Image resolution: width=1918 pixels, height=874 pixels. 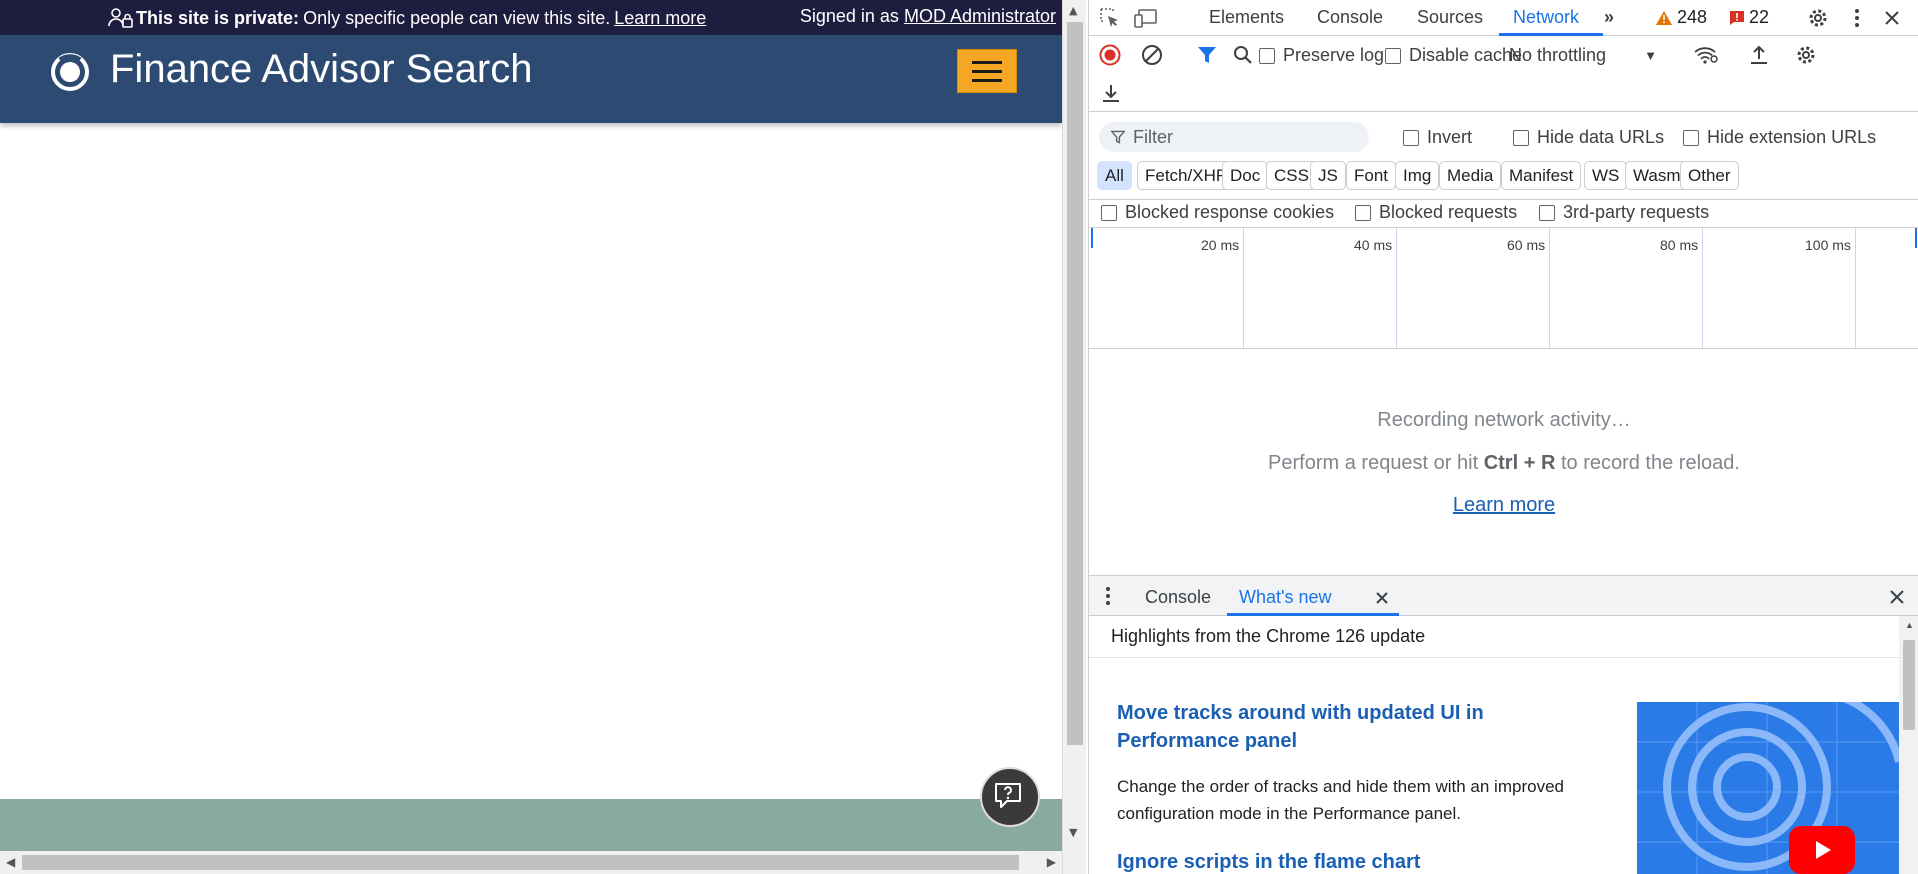 I want to click on errors-counter: 22, so click(x=1749, y=17).